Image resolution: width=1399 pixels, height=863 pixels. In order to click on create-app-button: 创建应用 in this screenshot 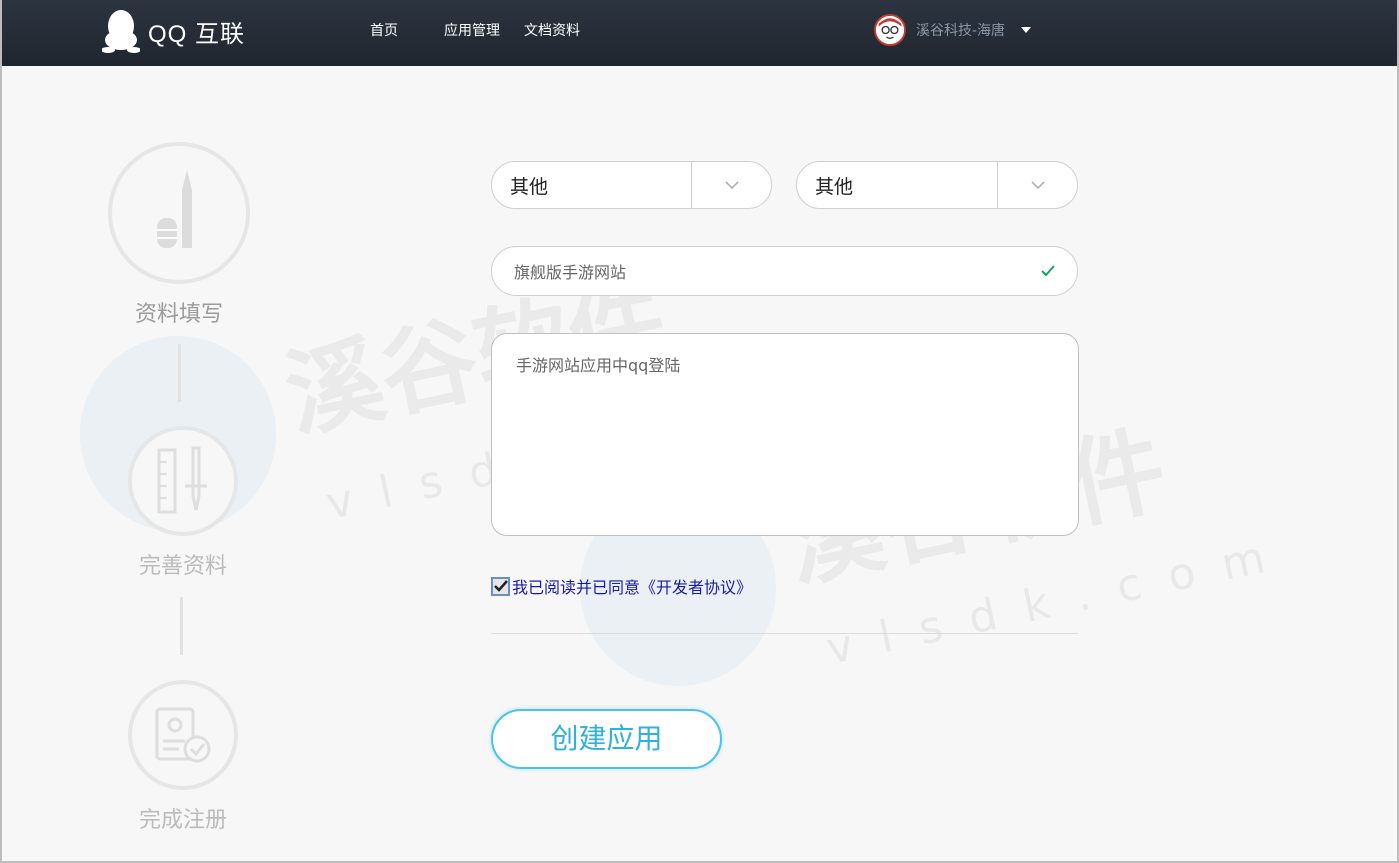, I will do `click(606, 739)`.